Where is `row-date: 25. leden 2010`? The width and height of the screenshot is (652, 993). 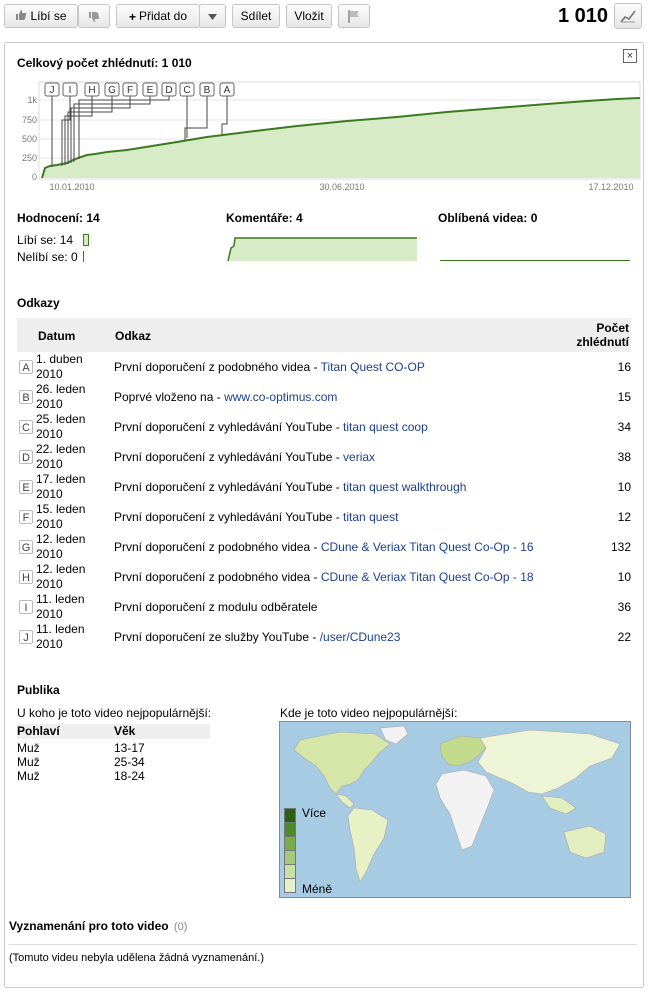 row-date: 25. leden 2010 is located at coordinates (71, 427).